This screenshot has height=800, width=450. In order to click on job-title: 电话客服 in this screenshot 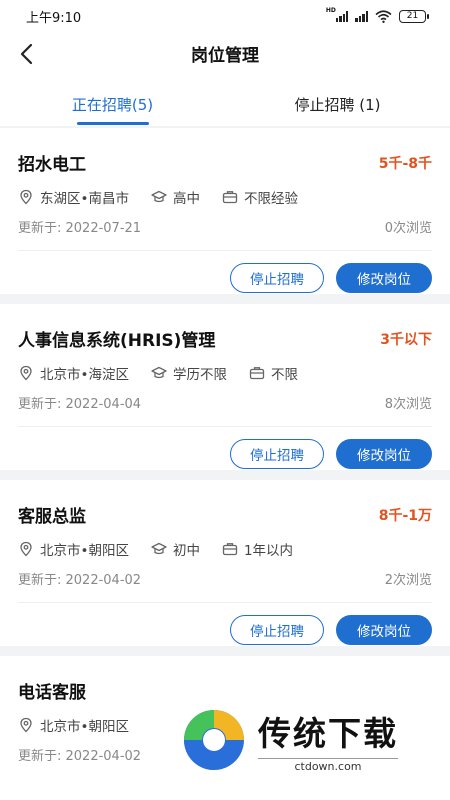, I will do `click(52, 693)`.